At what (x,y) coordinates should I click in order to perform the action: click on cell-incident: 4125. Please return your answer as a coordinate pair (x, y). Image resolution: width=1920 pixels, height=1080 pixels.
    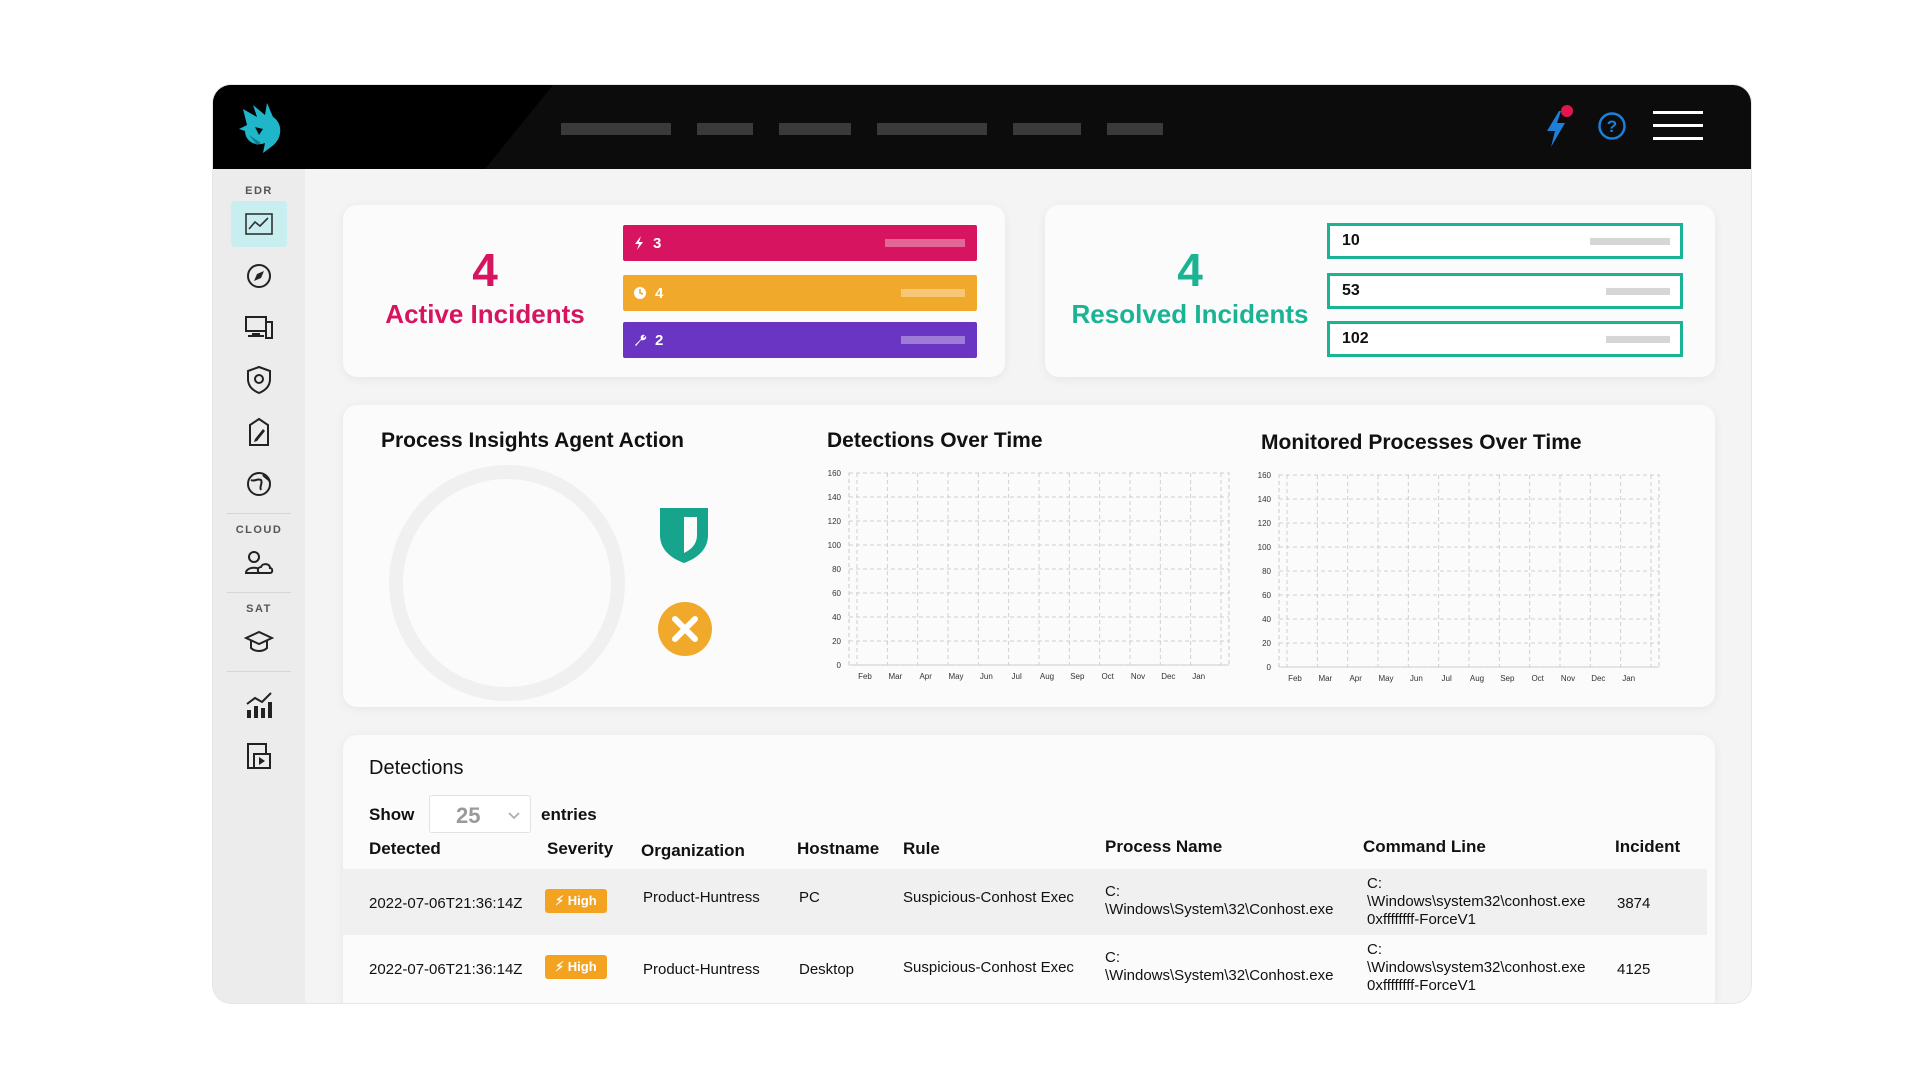
    Looking at the image, I should click on (1633, 970).